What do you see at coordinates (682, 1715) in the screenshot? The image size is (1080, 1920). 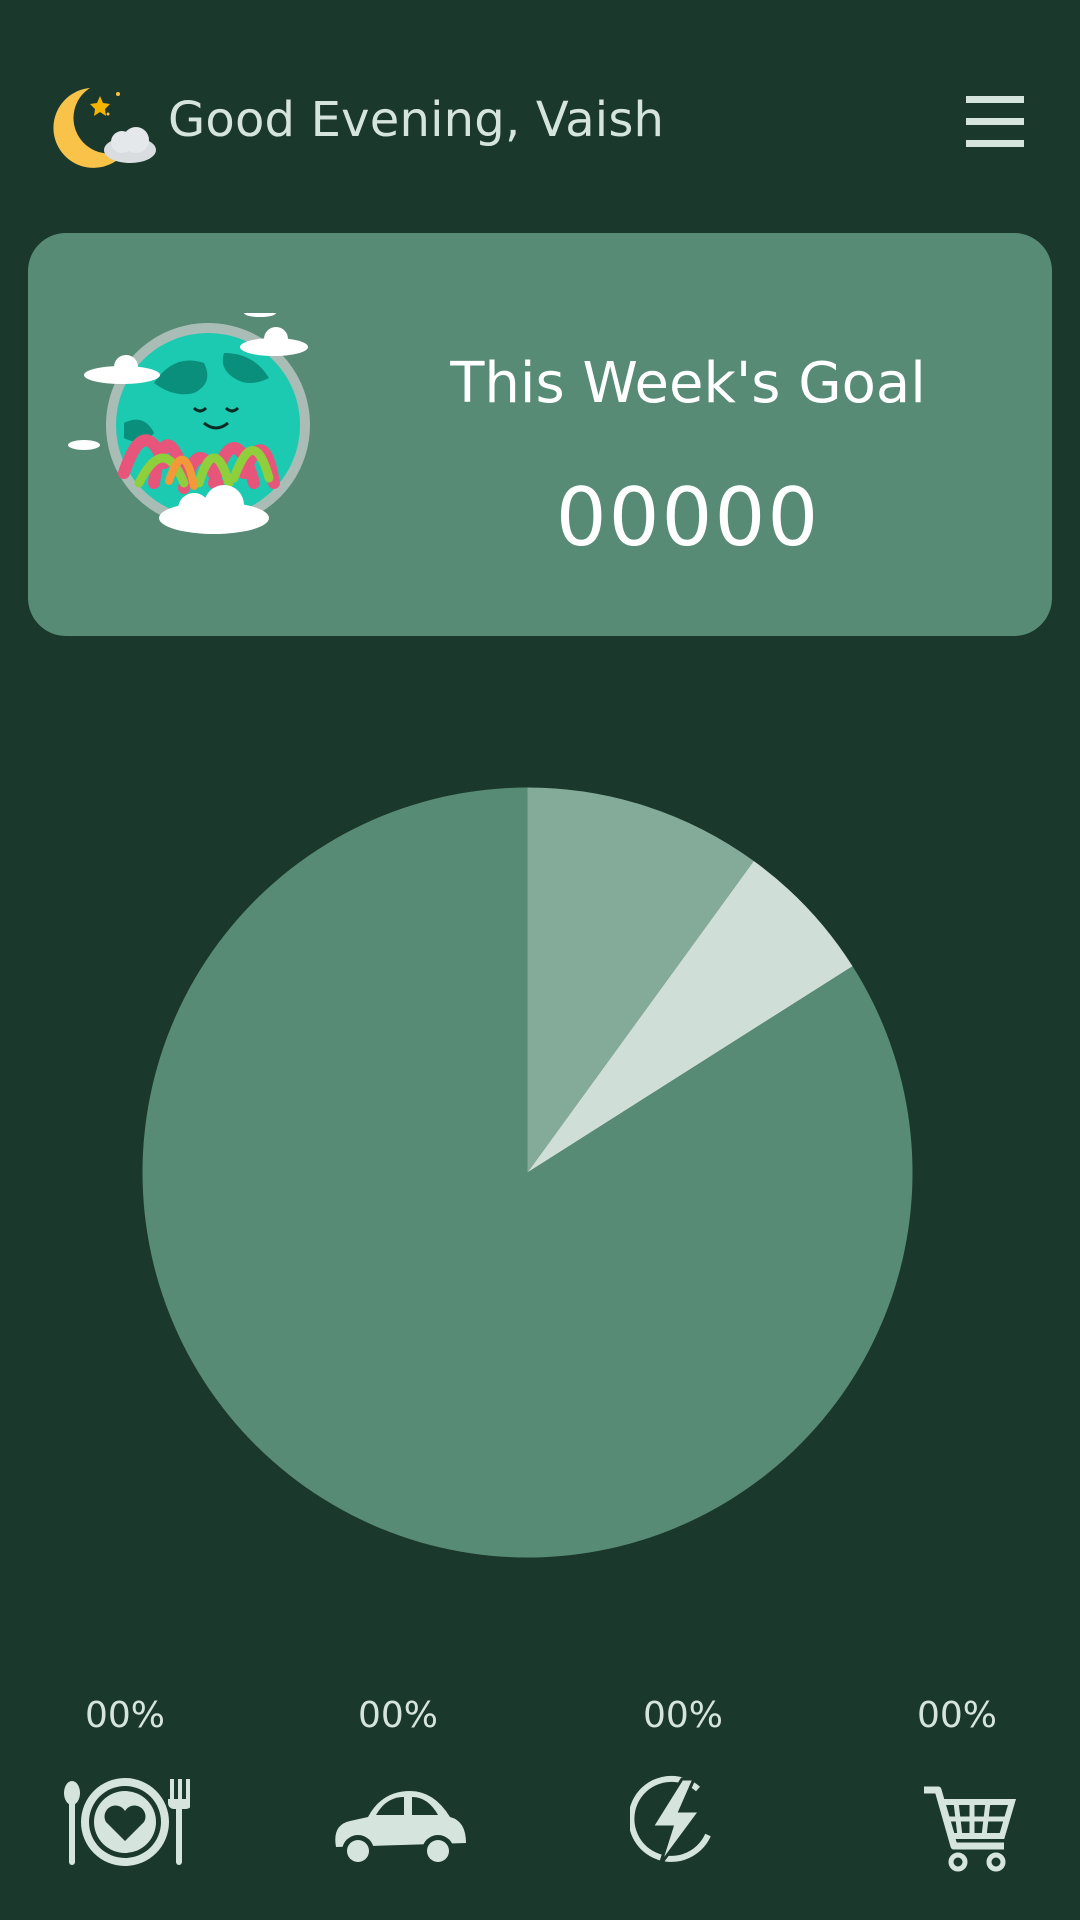 I see `energy-percent: 00%` at bounding box center [682, 1715].